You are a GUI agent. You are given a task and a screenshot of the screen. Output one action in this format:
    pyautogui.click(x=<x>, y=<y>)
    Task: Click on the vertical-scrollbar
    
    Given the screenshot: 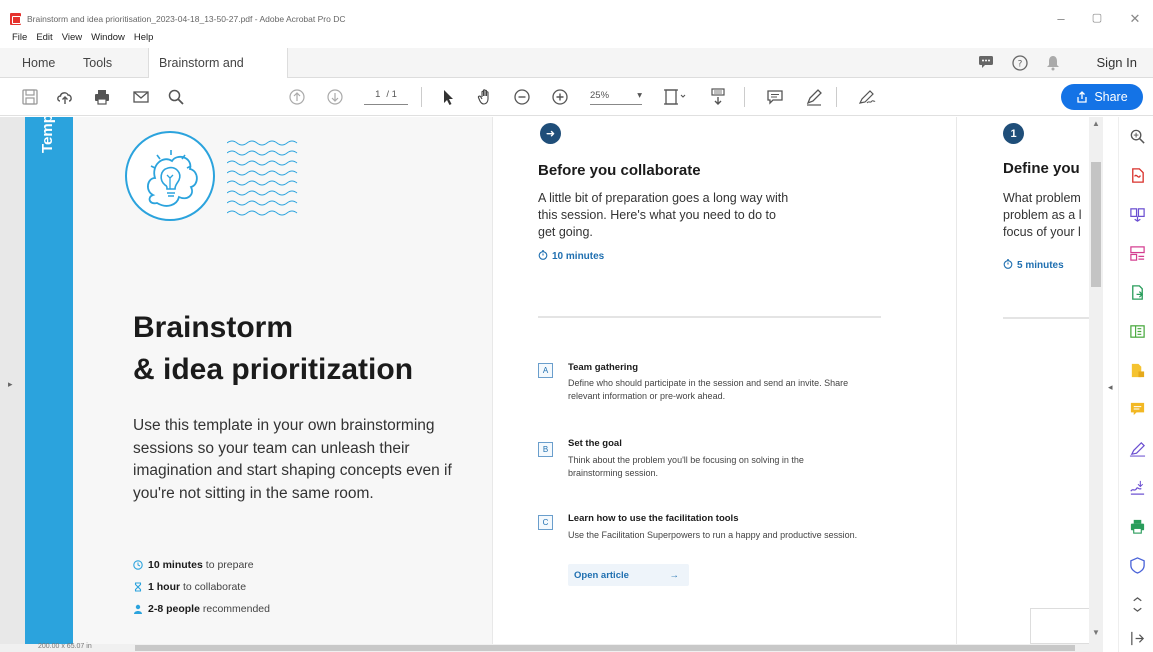 What is the action you would take?
    pyautogui.click(x=1096, y=380)
    